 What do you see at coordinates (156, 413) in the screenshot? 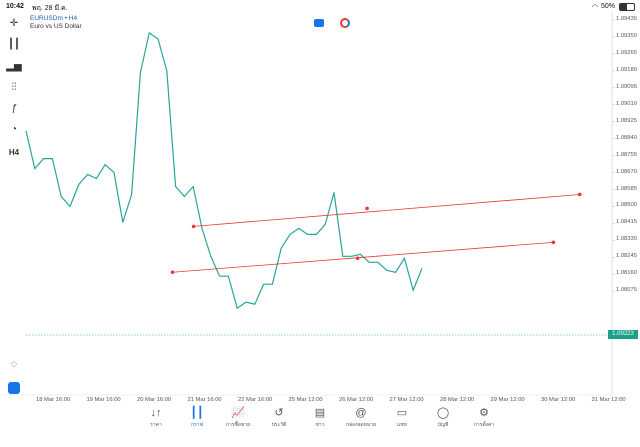
I see `quotes-icon: ↓↑` at bounding box center [156, 413].